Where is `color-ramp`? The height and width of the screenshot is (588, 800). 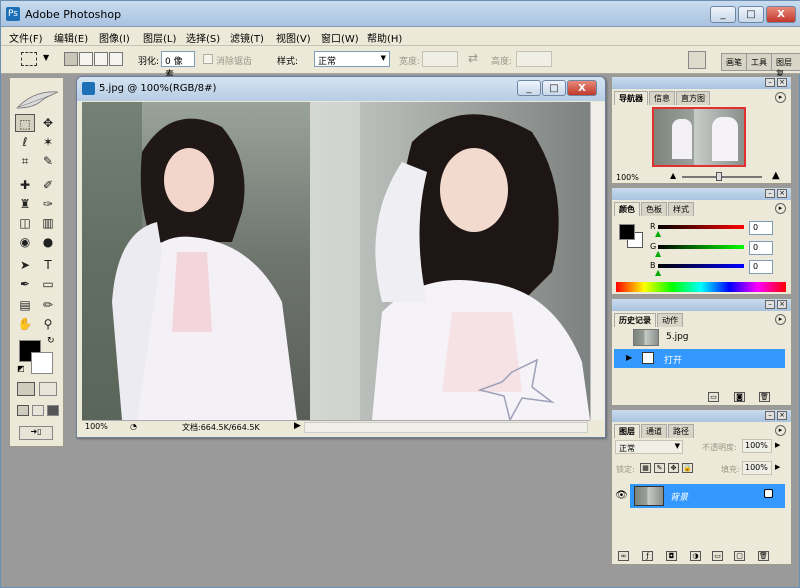
color-ramp is located at coordinates (701, 287).